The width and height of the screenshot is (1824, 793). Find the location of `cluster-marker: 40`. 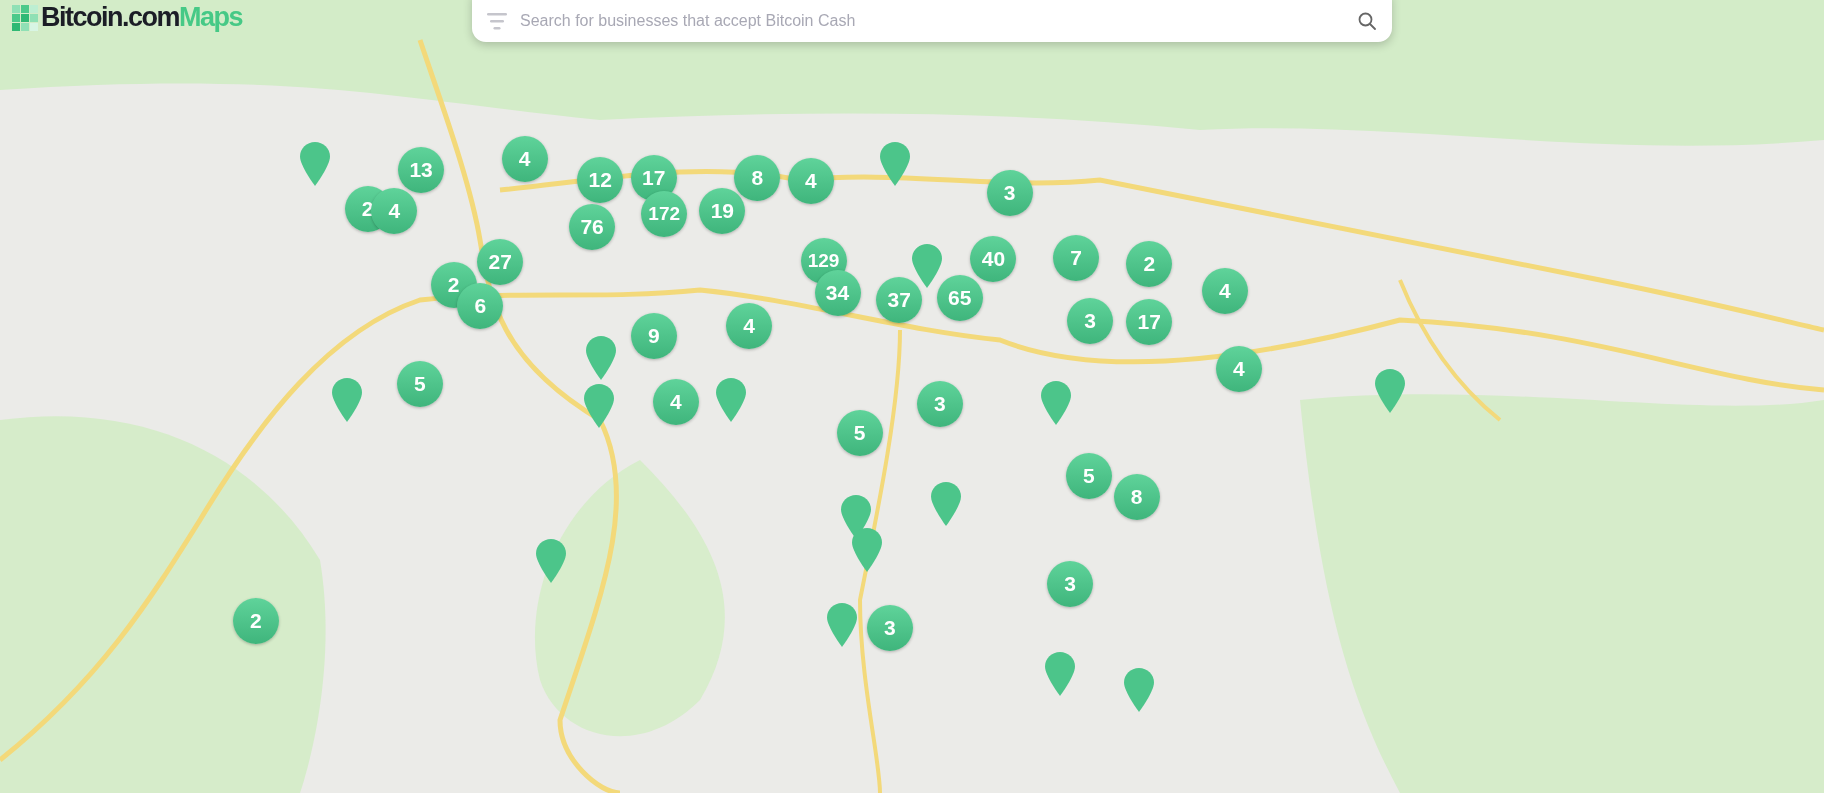

cluster-marker: 40 is located at coordinates (993, 259).